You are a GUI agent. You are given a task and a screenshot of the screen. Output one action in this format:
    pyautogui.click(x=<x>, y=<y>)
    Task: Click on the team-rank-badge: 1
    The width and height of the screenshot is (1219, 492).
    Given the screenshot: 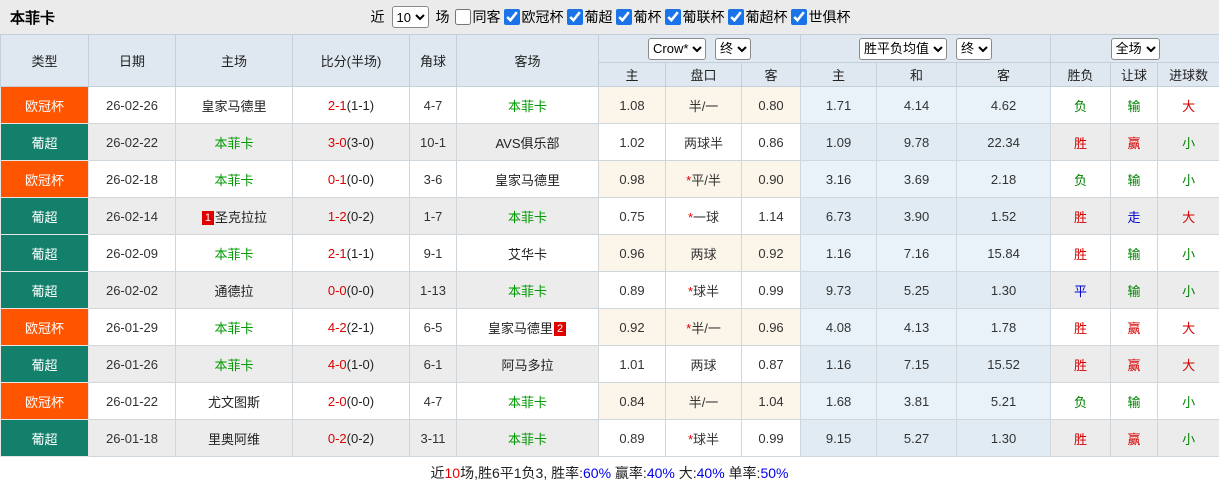 What is the action you would take?
    pyautogui.click(x=208, y=217)
    